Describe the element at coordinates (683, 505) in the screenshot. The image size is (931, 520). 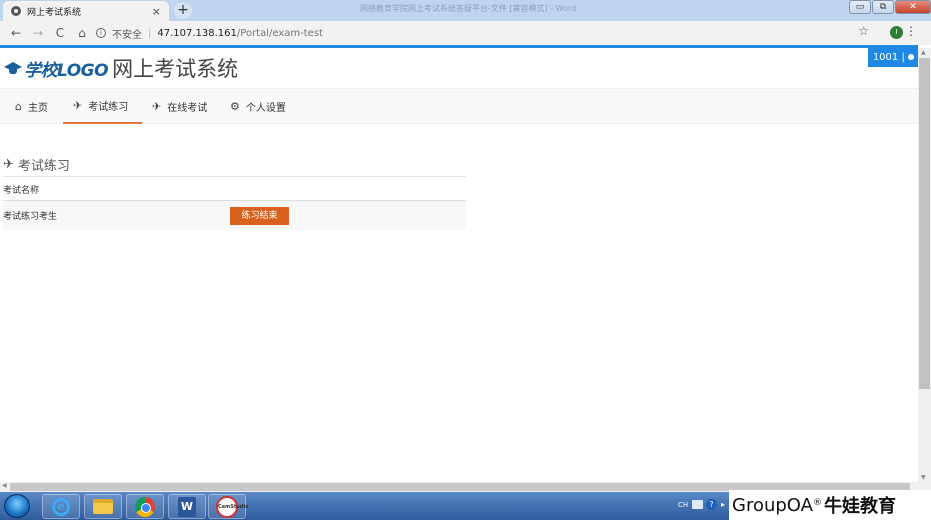
I see `input-language-indicator: CH` at that location.